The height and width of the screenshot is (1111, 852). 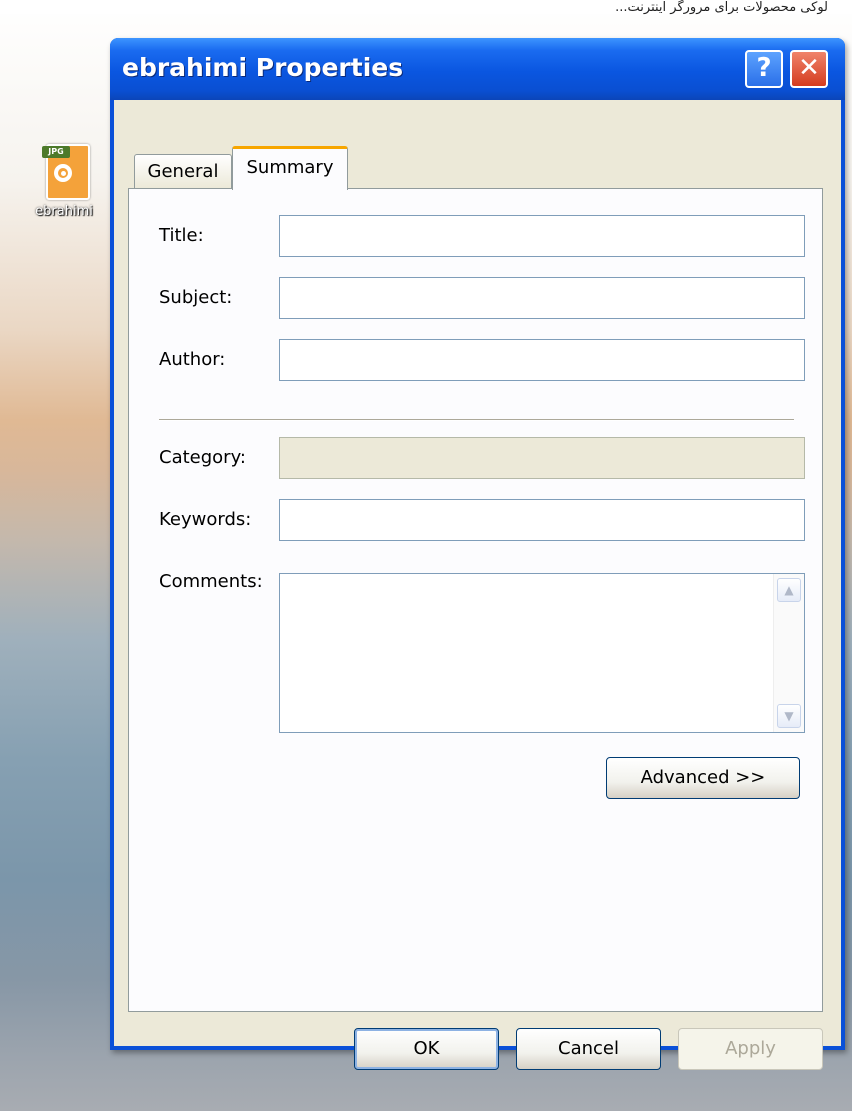 What do you see at coordinates (64, 170) in the screenshot?
I see `jpg-file-icon: JPG` at bounding box center [64, 170].